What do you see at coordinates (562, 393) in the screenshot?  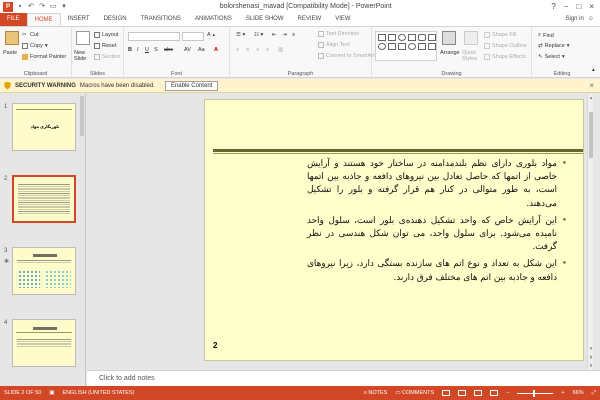 I see `zoom-in-button: +` at bounding box center [562, 393].